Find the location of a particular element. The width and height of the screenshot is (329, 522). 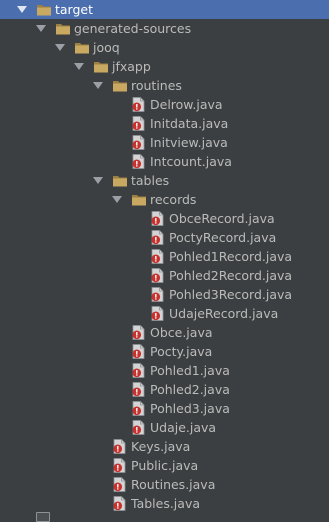

tree-node-label: PoctyRecord.java is located at coordinates (223, 237).